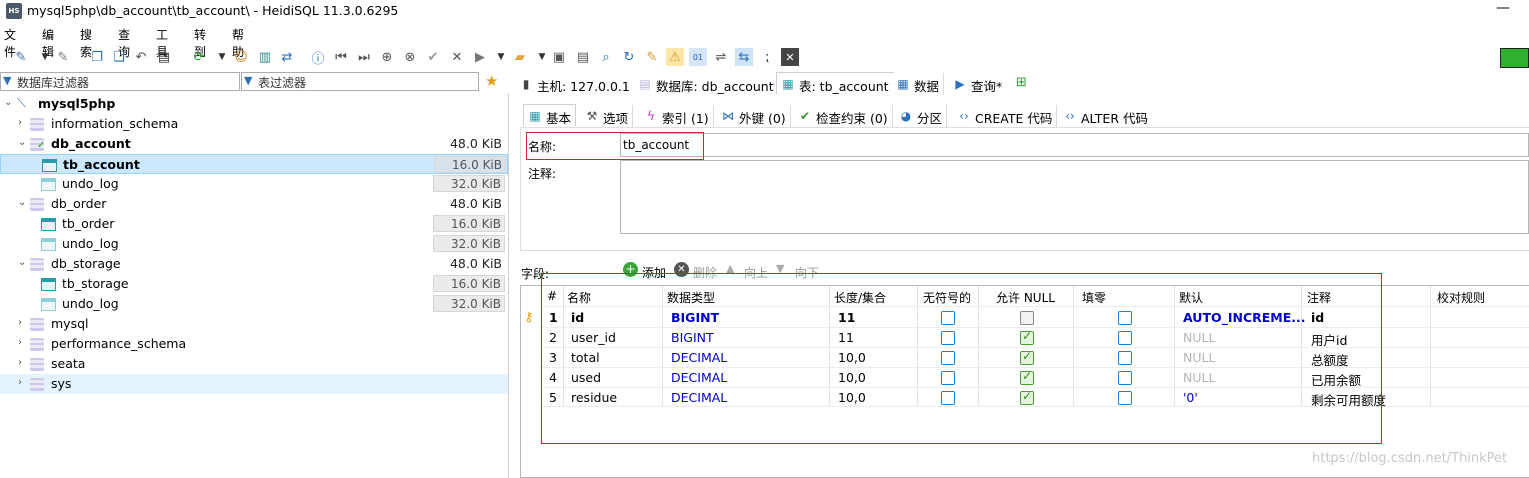 The image size is (1529, 478). I want to click on lightning-icon: ϟ, so click(651, 116).